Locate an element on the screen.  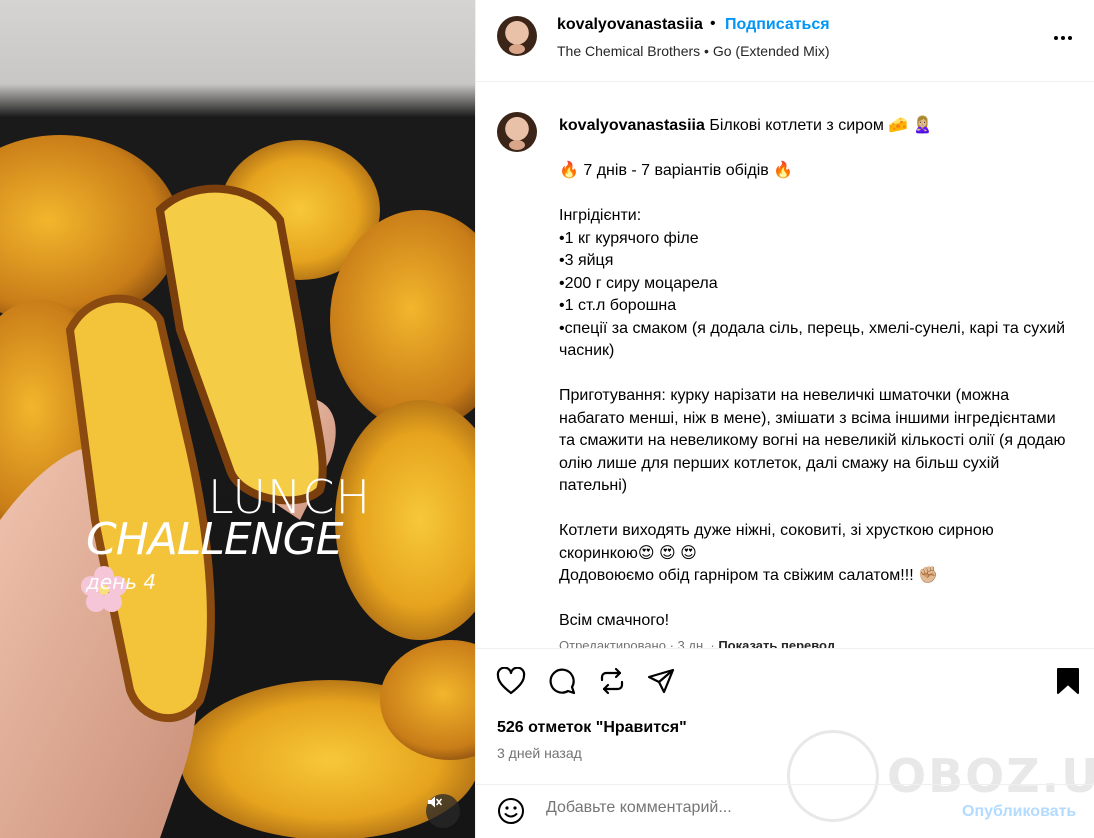
edited-label: Отредактировано · 3 дн. is located at coordinates (633, 643).